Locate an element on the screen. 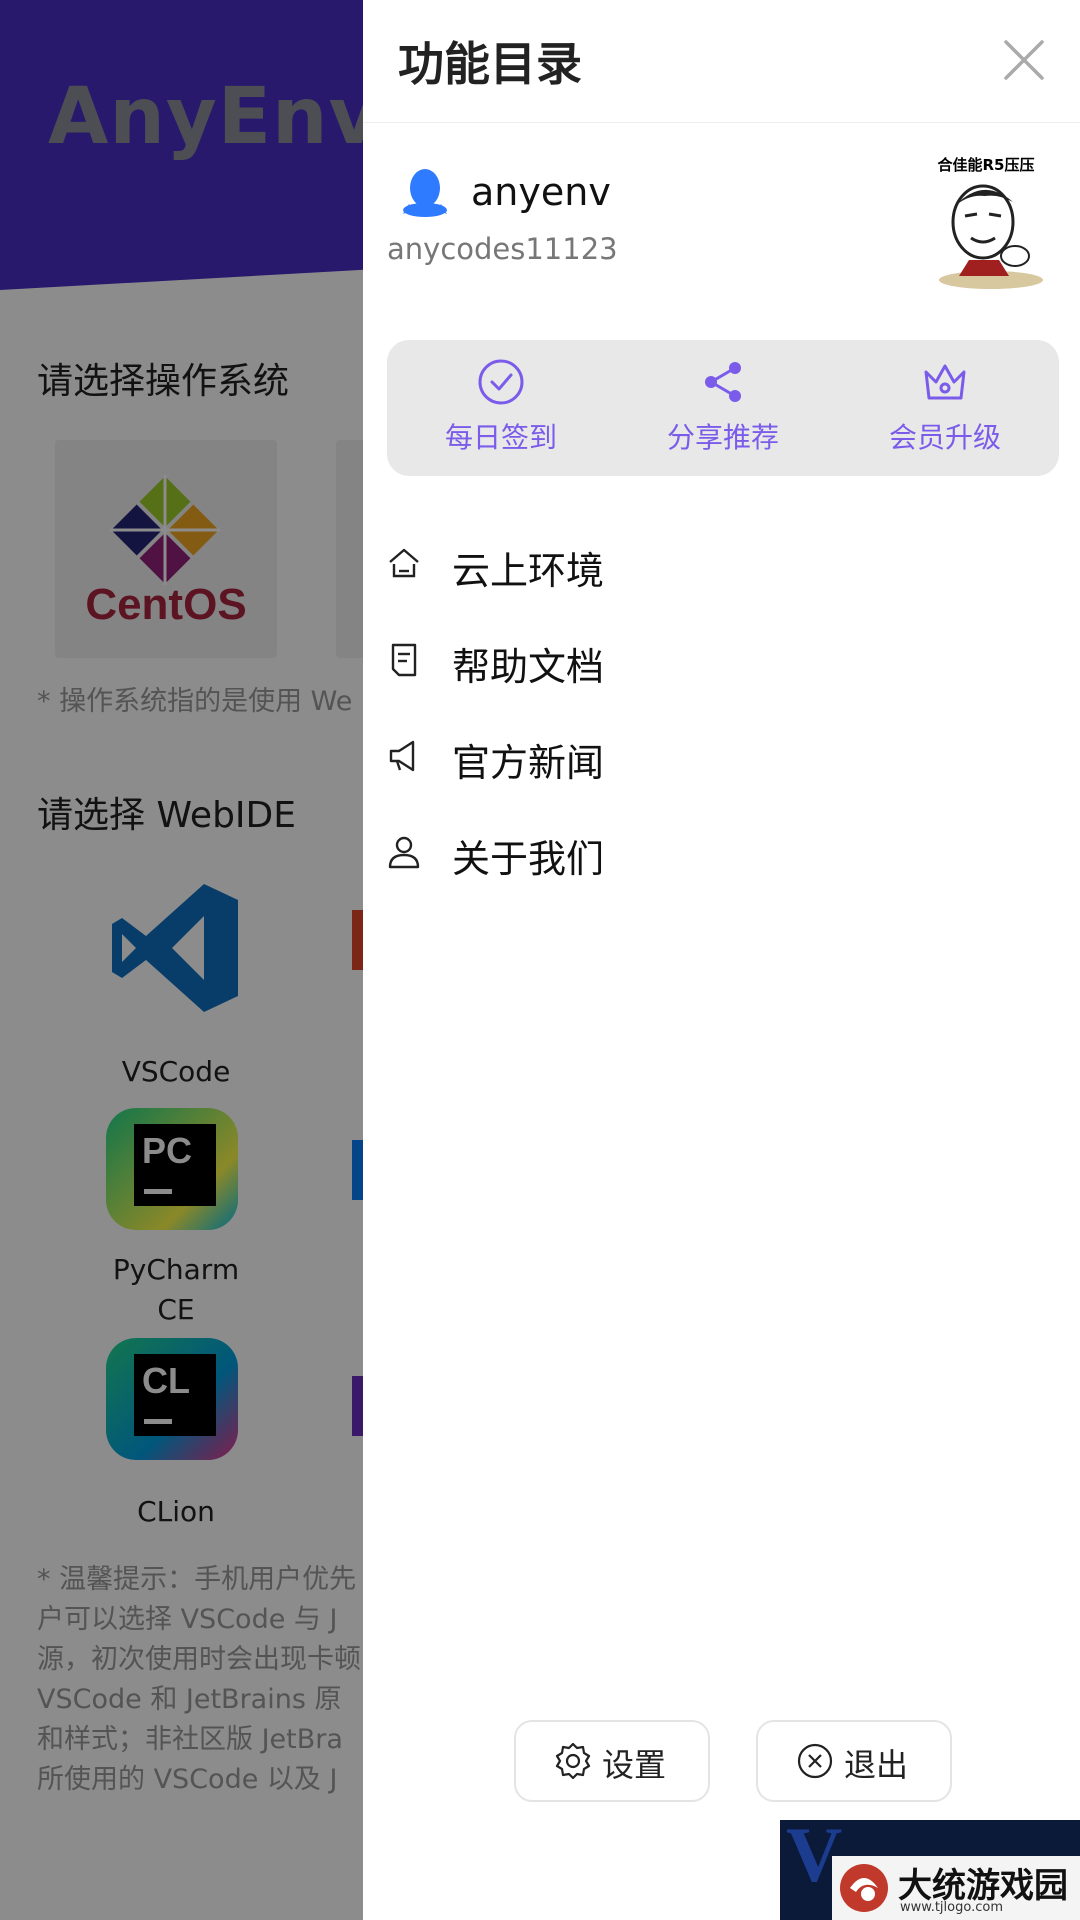 Image resolution: width=1080 pixels, height=1920 pixels. watermark: V 大统游戏园 www.tjlogo.com is located at coordinates (930, 1870).